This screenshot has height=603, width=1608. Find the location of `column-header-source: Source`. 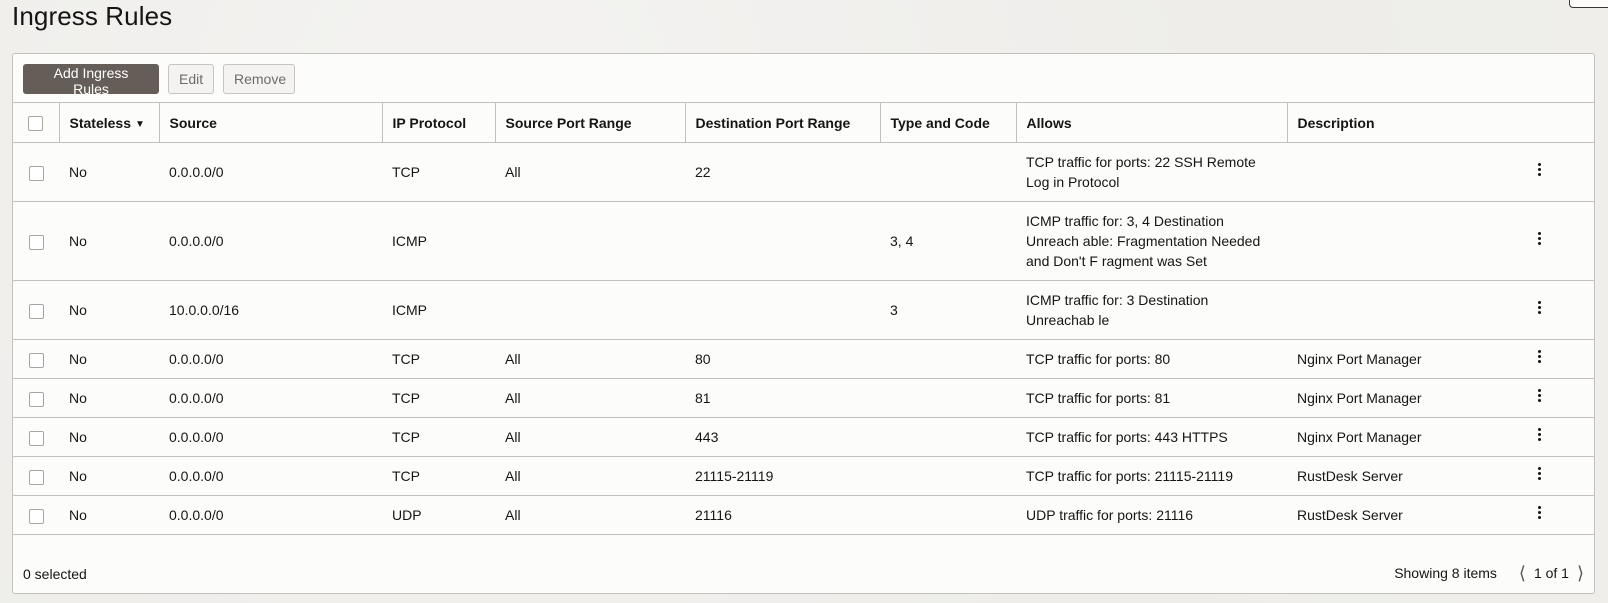

column-header-source: Source is located at coordinates (270, 122).